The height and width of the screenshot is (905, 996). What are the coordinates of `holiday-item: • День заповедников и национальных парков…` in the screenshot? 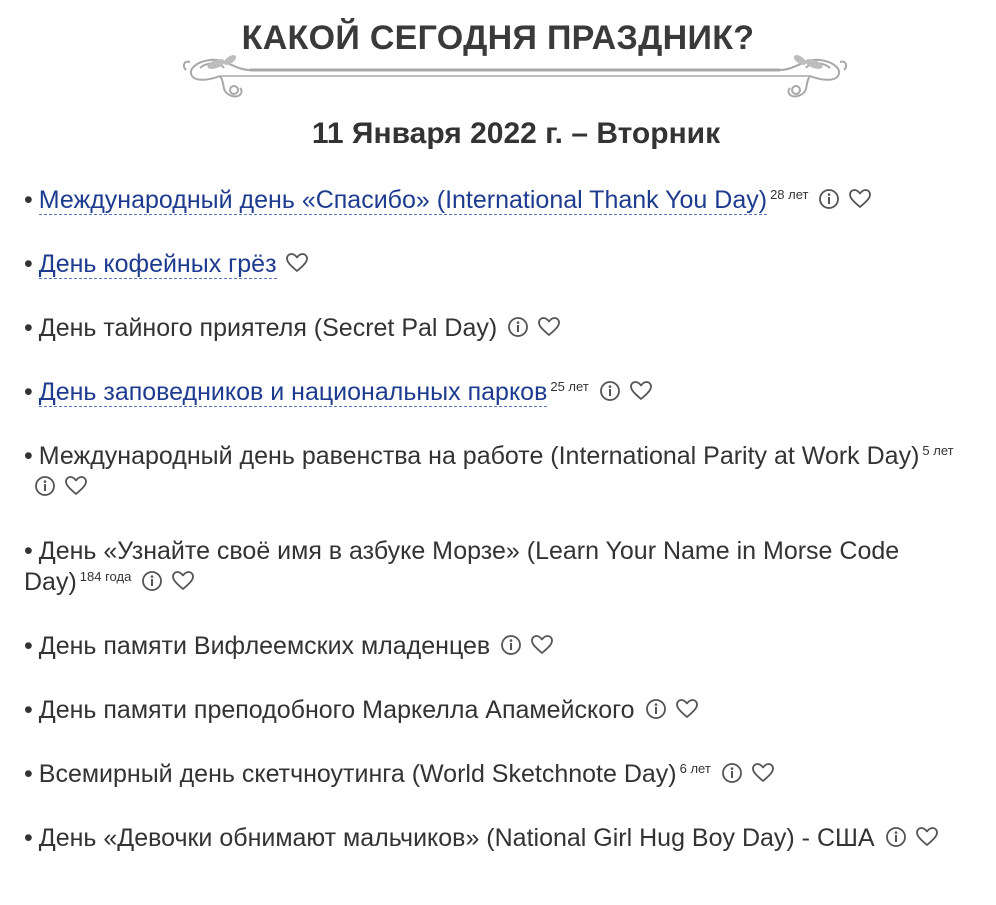 It's located at (499, 392).